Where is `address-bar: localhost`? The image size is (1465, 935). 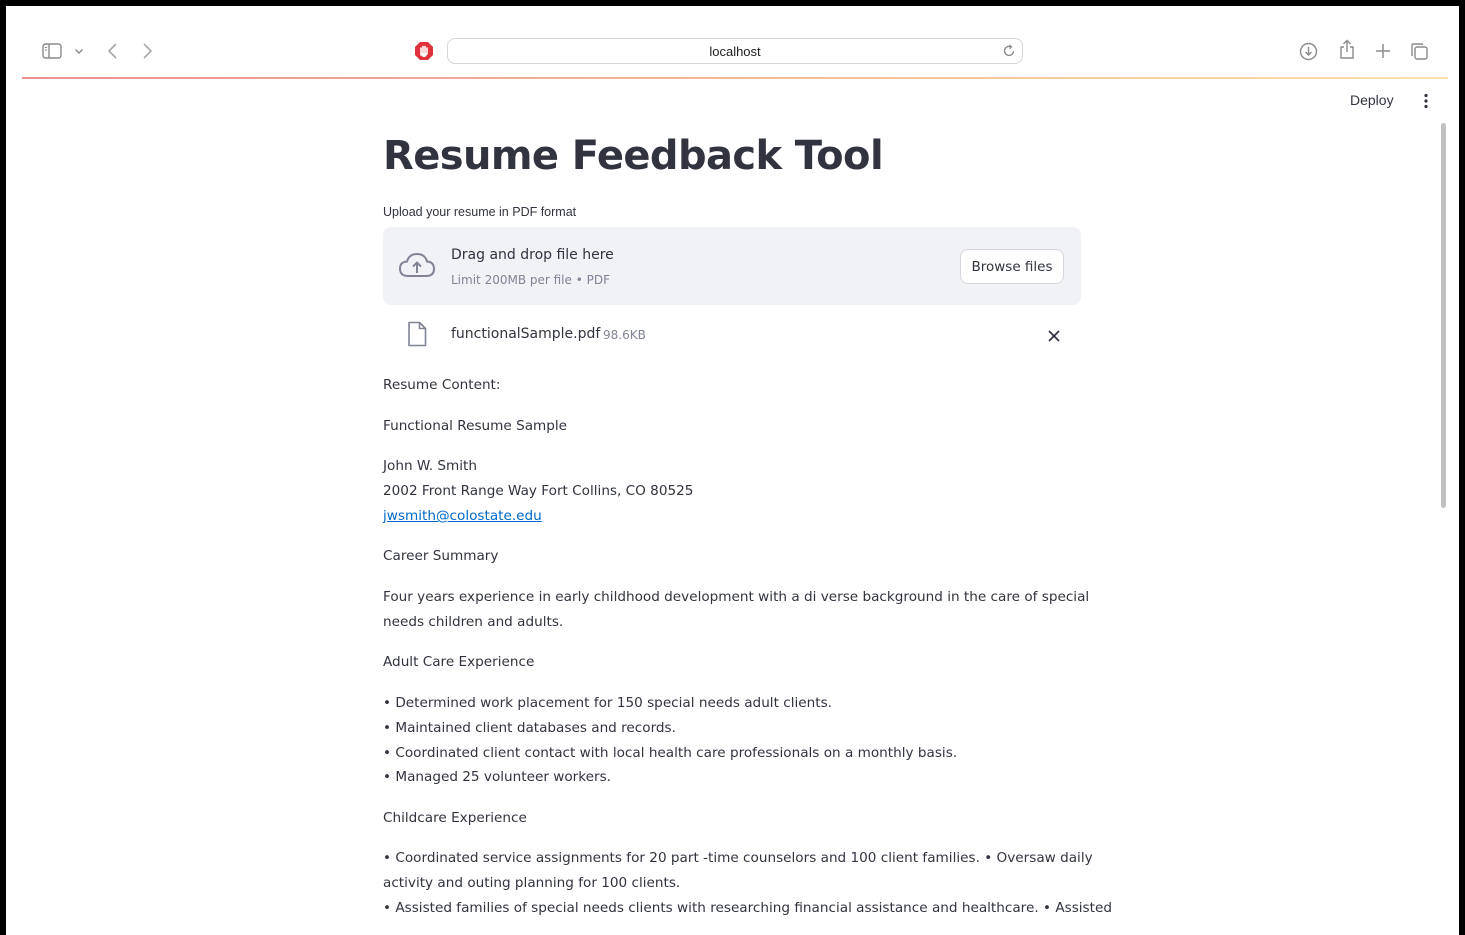 address-bar: localhost is located at coordinates (735, 51).